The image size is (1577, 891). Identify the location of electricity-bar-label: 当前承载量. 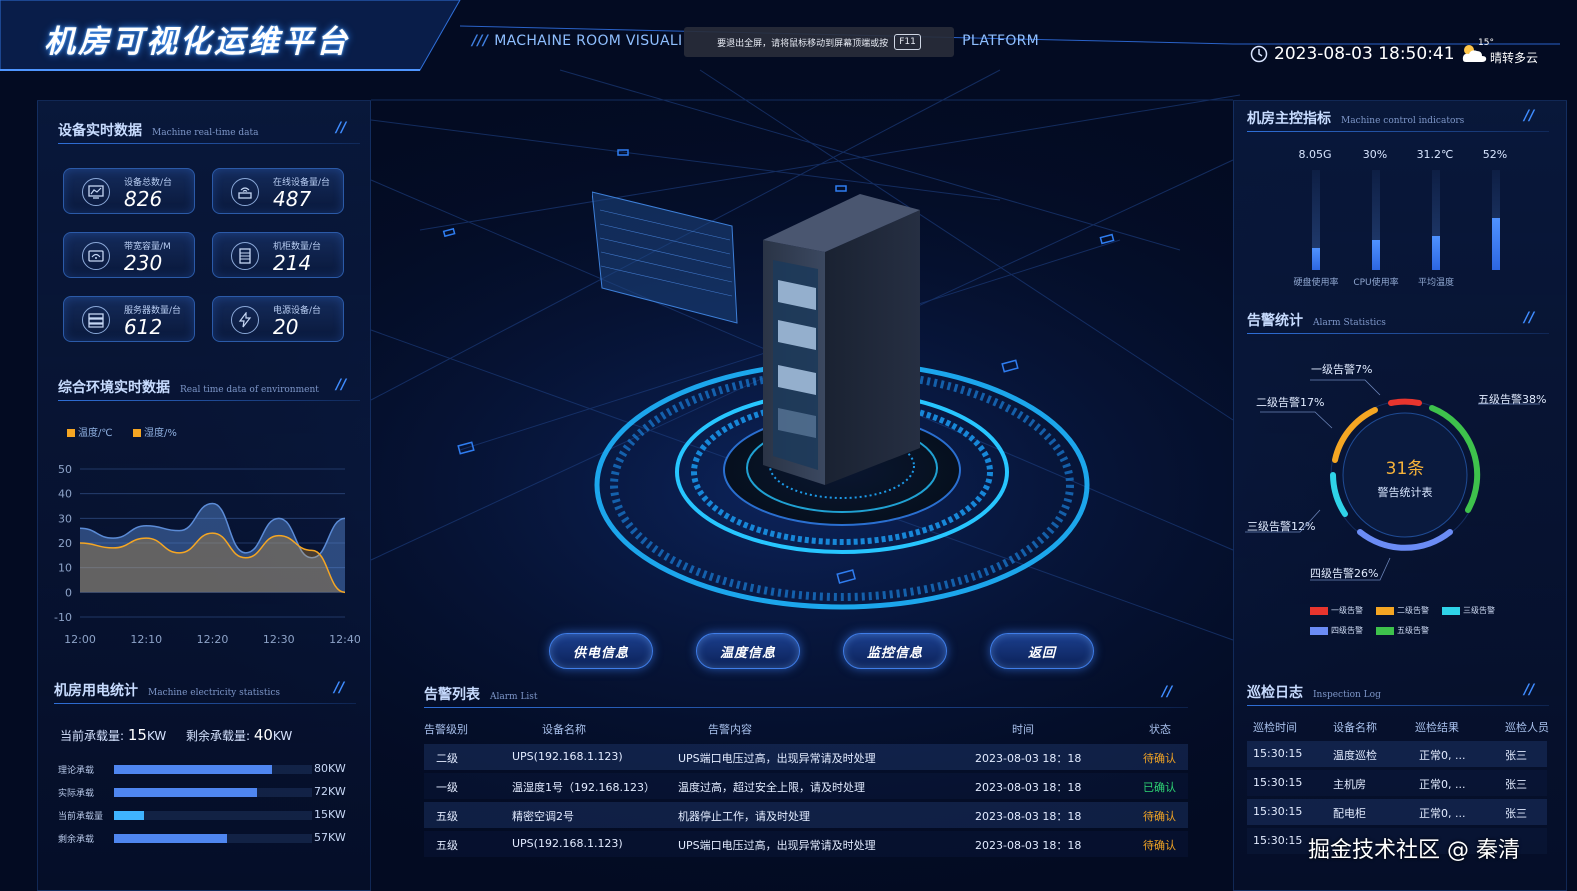
(81, 817).